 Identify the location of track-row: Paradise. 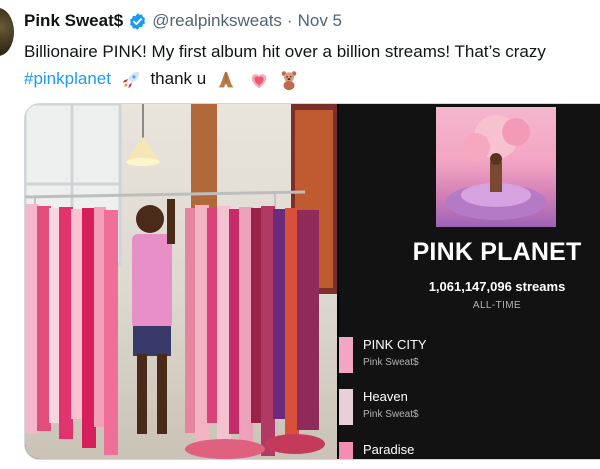
(469, 450).